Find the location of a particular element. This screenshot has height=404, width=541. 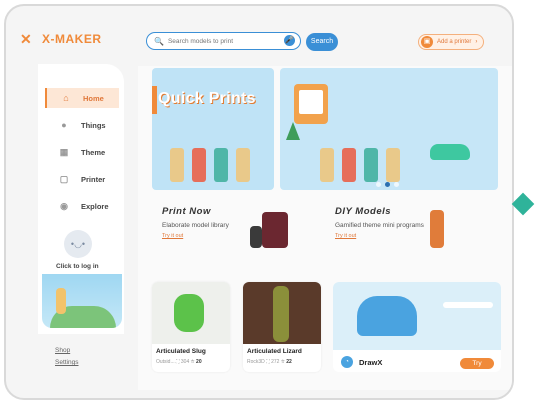

print-now-title: Print Now is located at coordinates (186, 211).